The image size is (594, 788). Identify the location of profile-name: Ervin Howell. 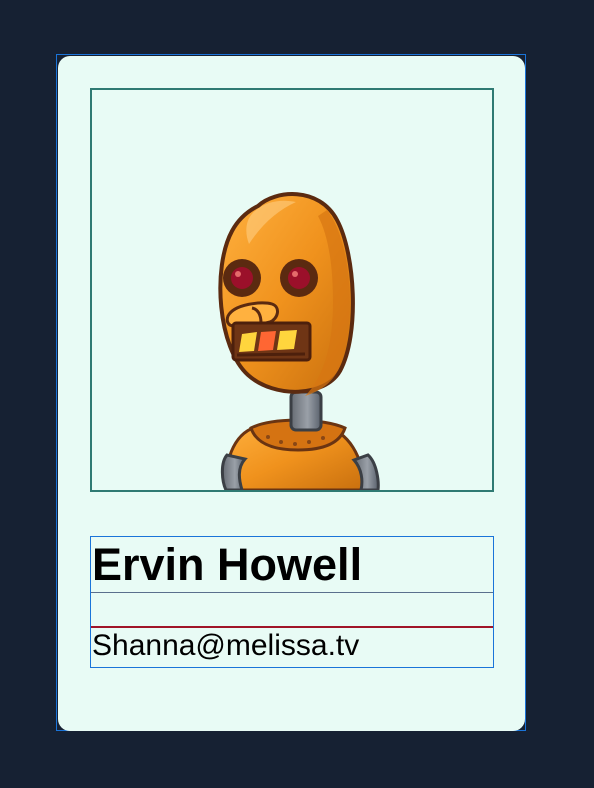
(227, 564).